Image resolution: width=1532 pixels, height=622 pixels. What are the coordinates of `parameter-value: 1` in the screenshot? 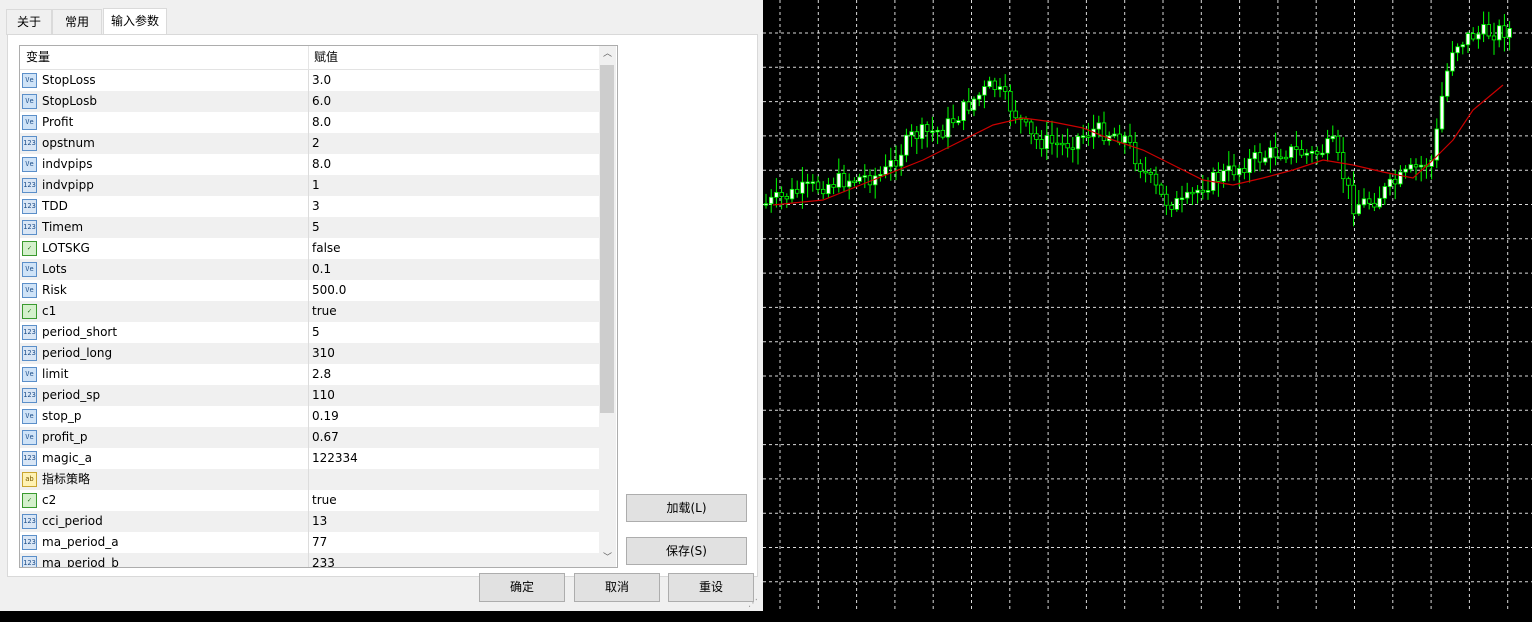 It's located at (316, 185).